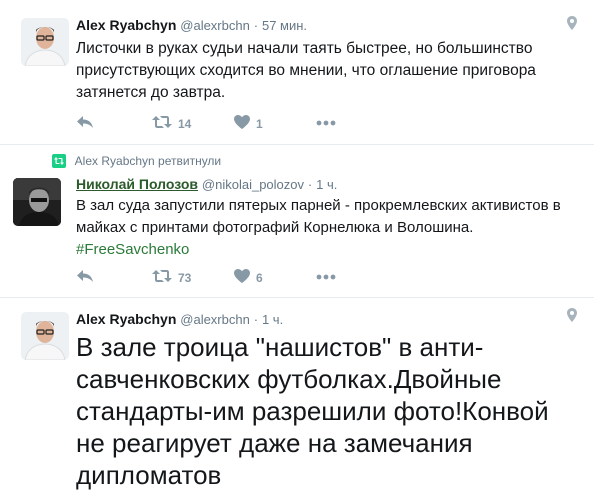 This screenshot has width=594, height=491. I want to click on tweet-header: Alex Ryabchyn @alexrbchn · 1 ч., so click(179, 319).